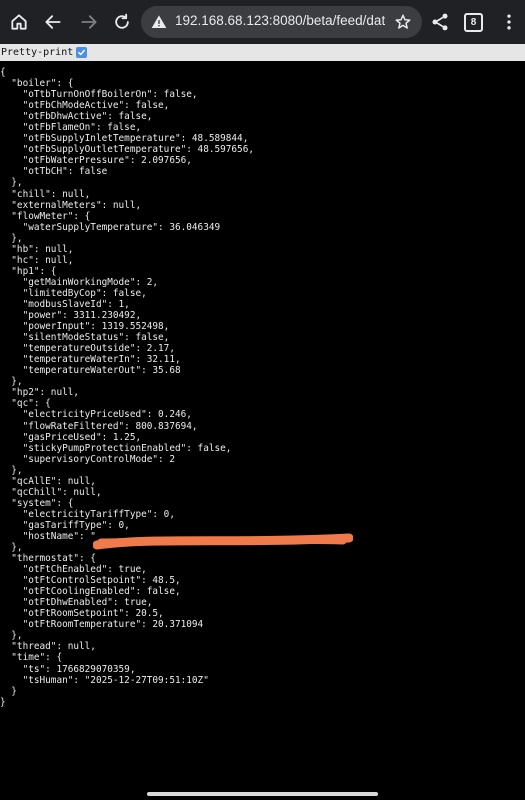  I want to click on json-line: "otFbChModeActive": false,, so click(85, 106).